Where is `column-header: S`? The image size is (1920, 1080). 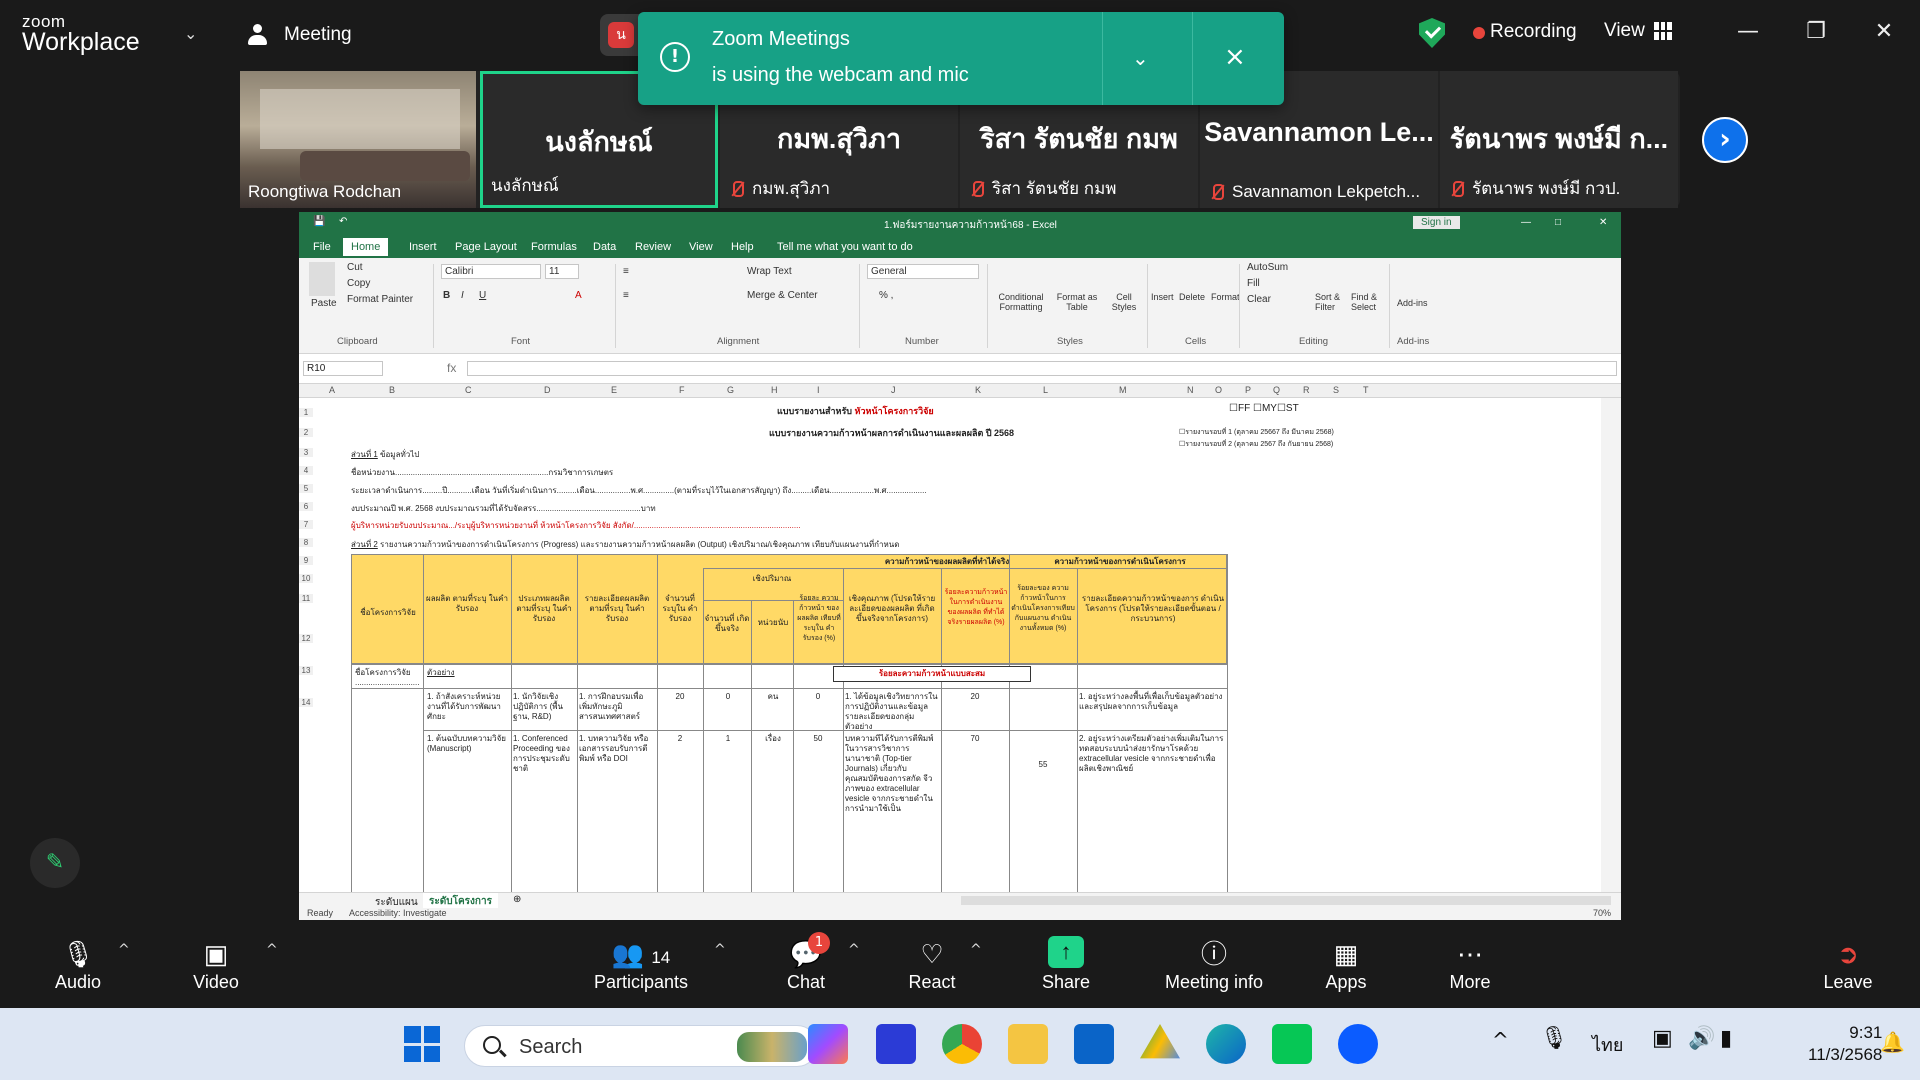 column-header: S is located at coordinates (1336, 390).